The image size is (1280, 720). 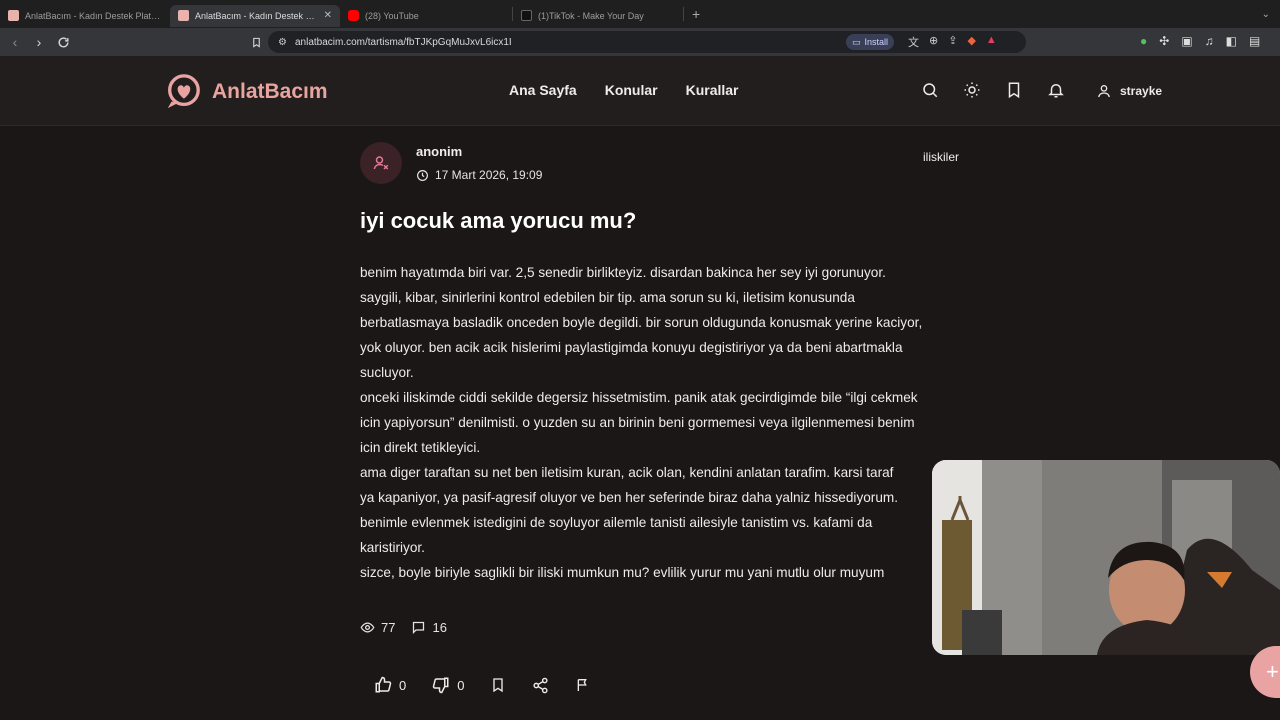 What do you see at coordinates (63, 42) in the screenshot?
I see `reload-icon` at bounding box center [63, 42].